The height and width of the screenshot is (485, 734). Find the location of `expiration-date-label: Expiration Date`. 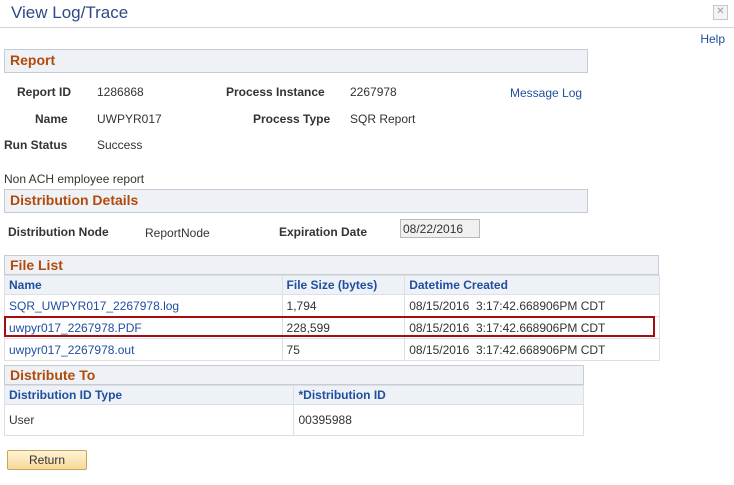

expiration-date-label: Expiration Date is located at coordinates (323, 232).